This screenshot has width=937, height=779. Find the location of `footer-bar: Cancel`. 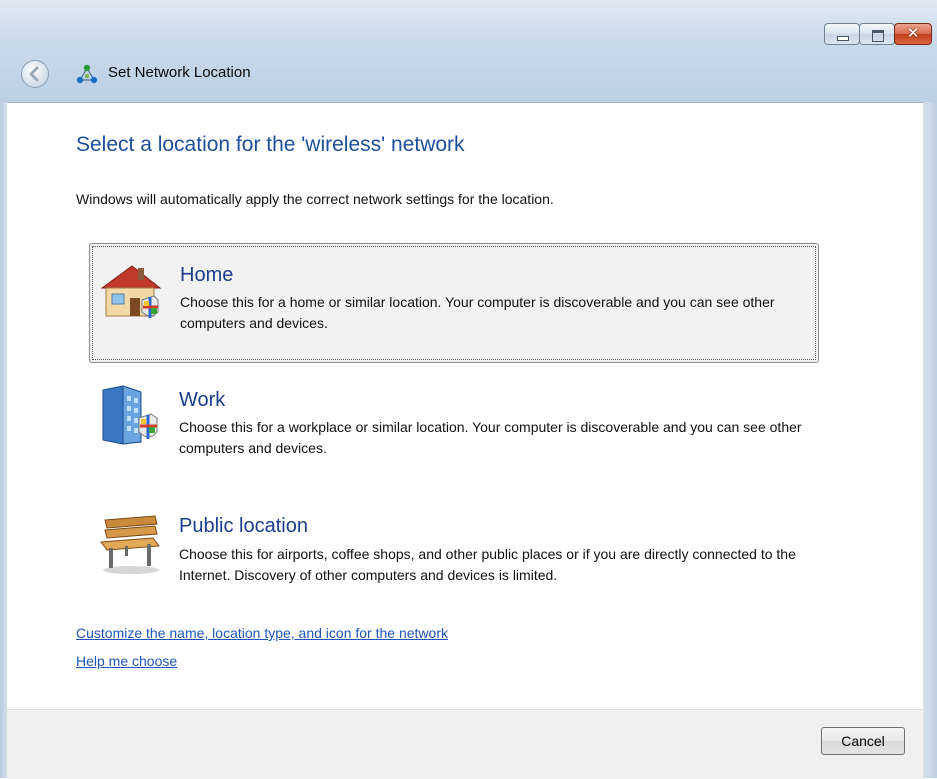

footer-bar: Cancel is located at coordinates (465, 744).